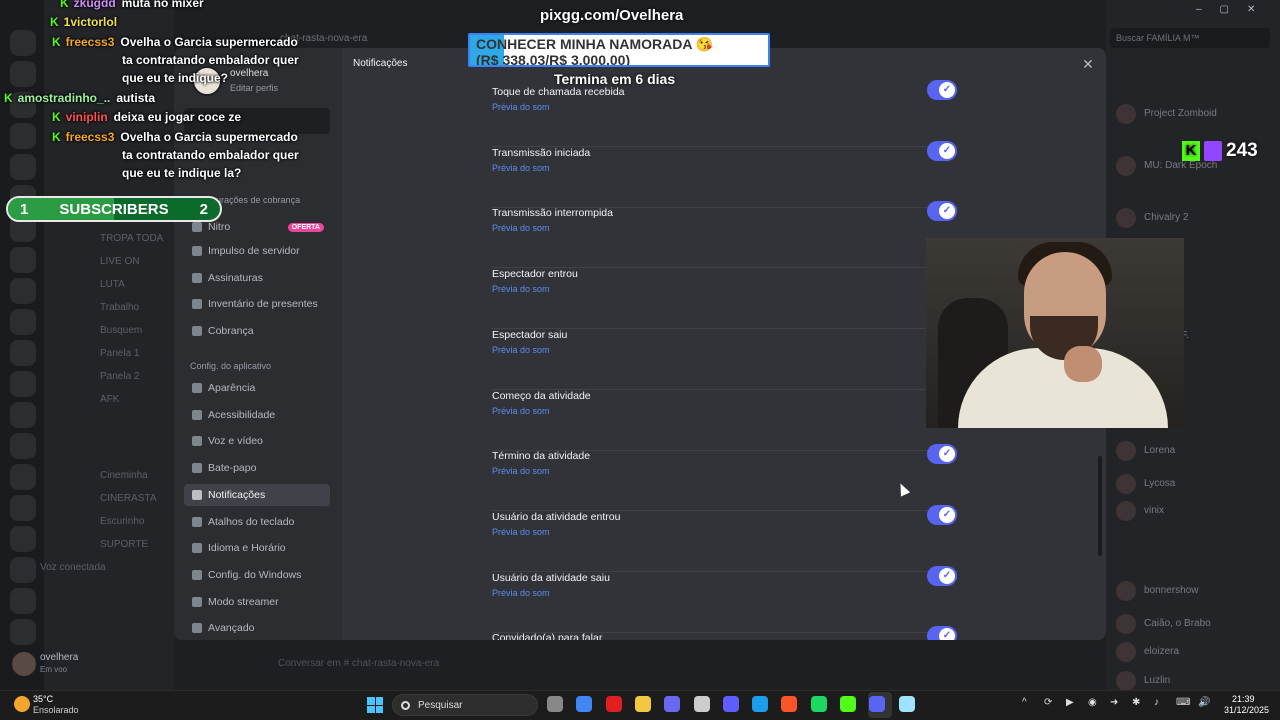 Image resolution: width=1280 pixels, height=720 pixels. Describe the element at coordinates (257, 575) in the screenshot. I see `sidebar-item: Config. do Windows` at that location.